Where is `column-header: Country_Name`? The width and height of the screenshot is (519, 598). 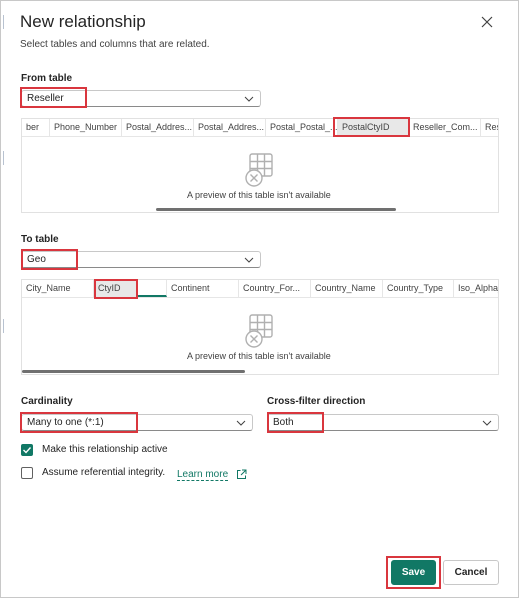
column-header: Country_Name is located at coordinates (347, 288).